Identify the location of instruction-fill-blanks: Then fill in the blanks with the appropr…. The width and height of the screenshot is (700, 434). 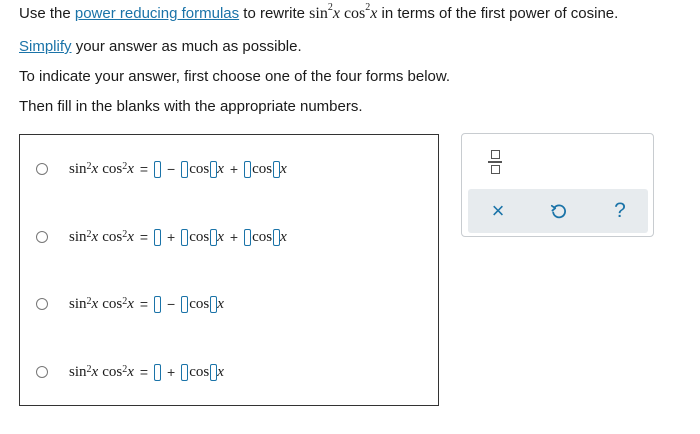
(191, 106).